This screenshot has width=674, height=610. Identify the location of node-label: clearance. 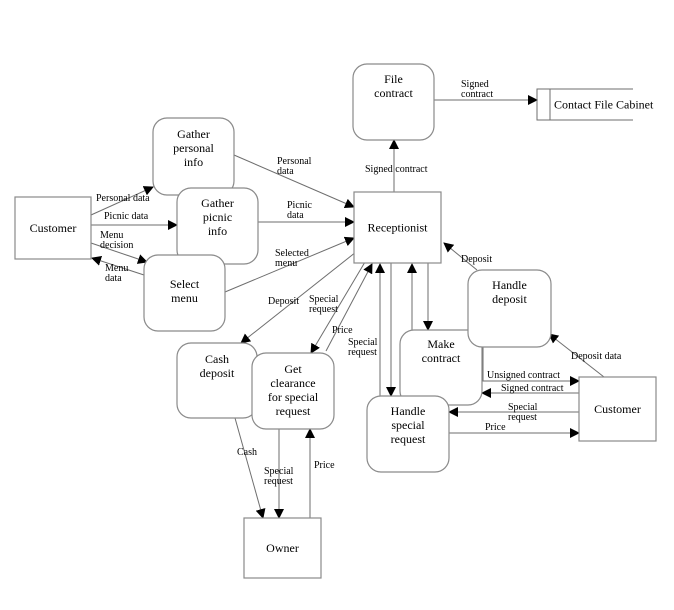
(292, 383).